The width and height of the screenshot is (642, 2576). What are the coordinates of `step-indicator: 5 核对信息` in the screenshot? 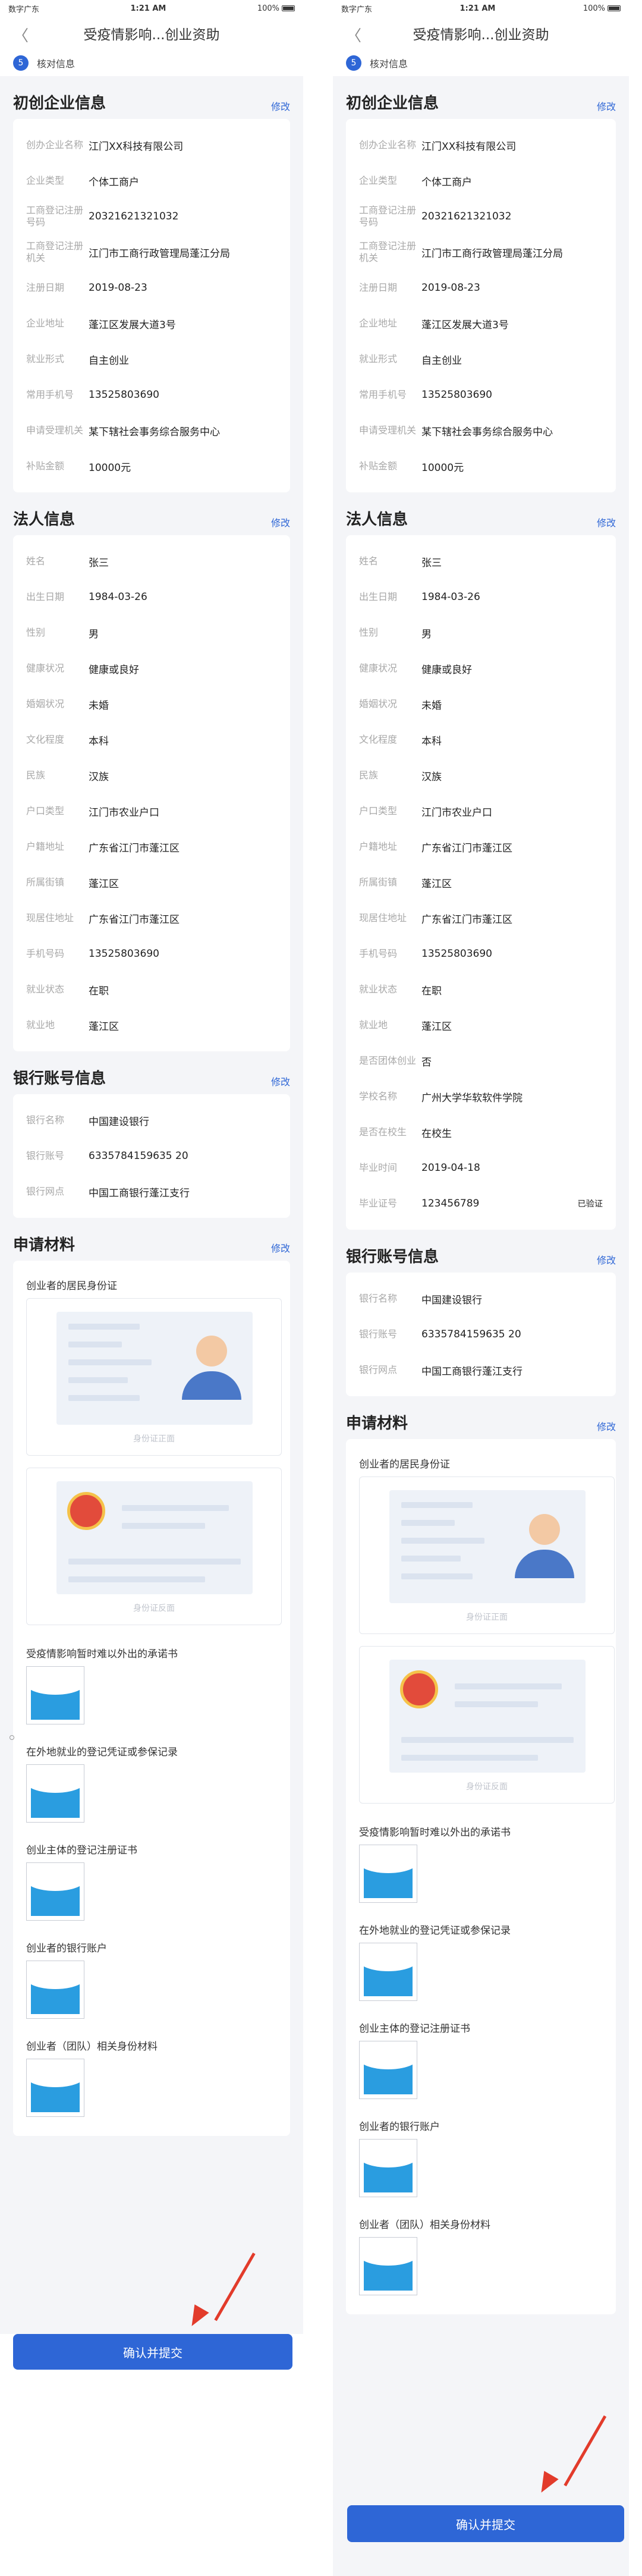 It's located at (481, 63).